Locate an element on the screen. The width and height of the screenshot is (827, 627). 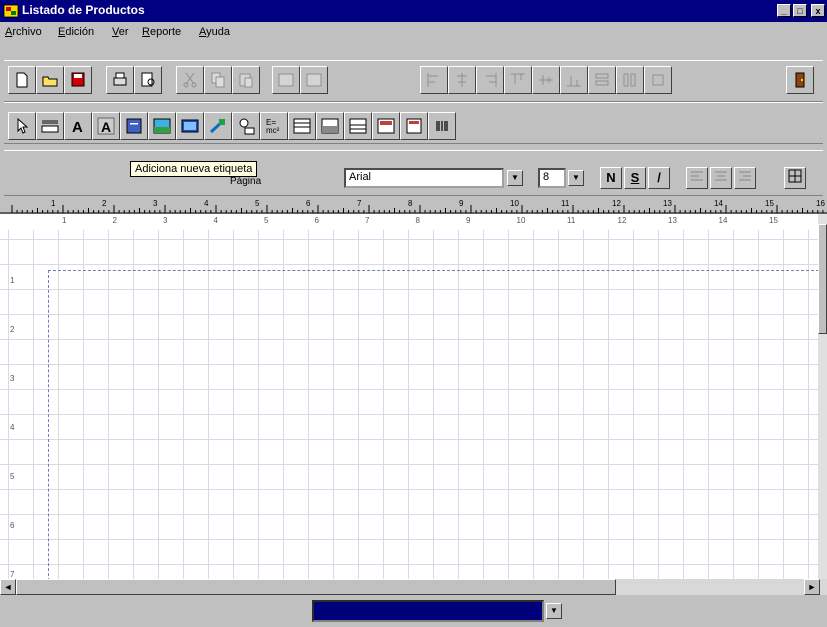
text-align-right-icon is located at coordinates (745, 178).